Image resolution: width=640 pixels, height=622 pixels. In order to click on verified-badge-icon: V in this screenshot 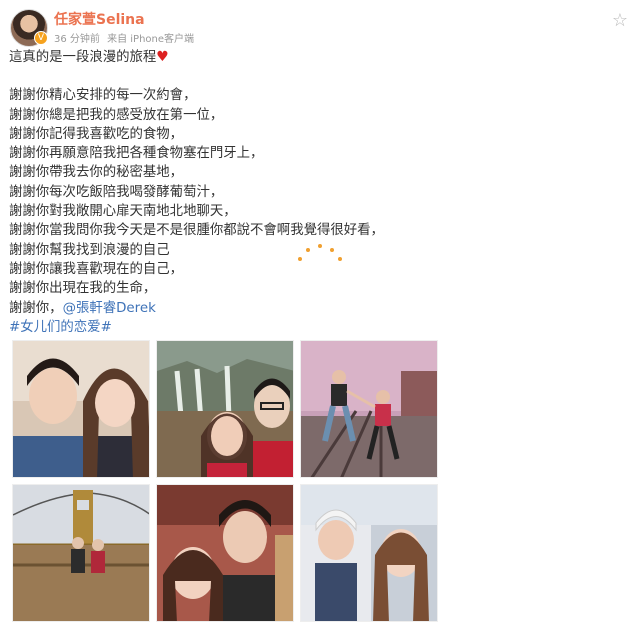, I will do `click(41, 38)`.